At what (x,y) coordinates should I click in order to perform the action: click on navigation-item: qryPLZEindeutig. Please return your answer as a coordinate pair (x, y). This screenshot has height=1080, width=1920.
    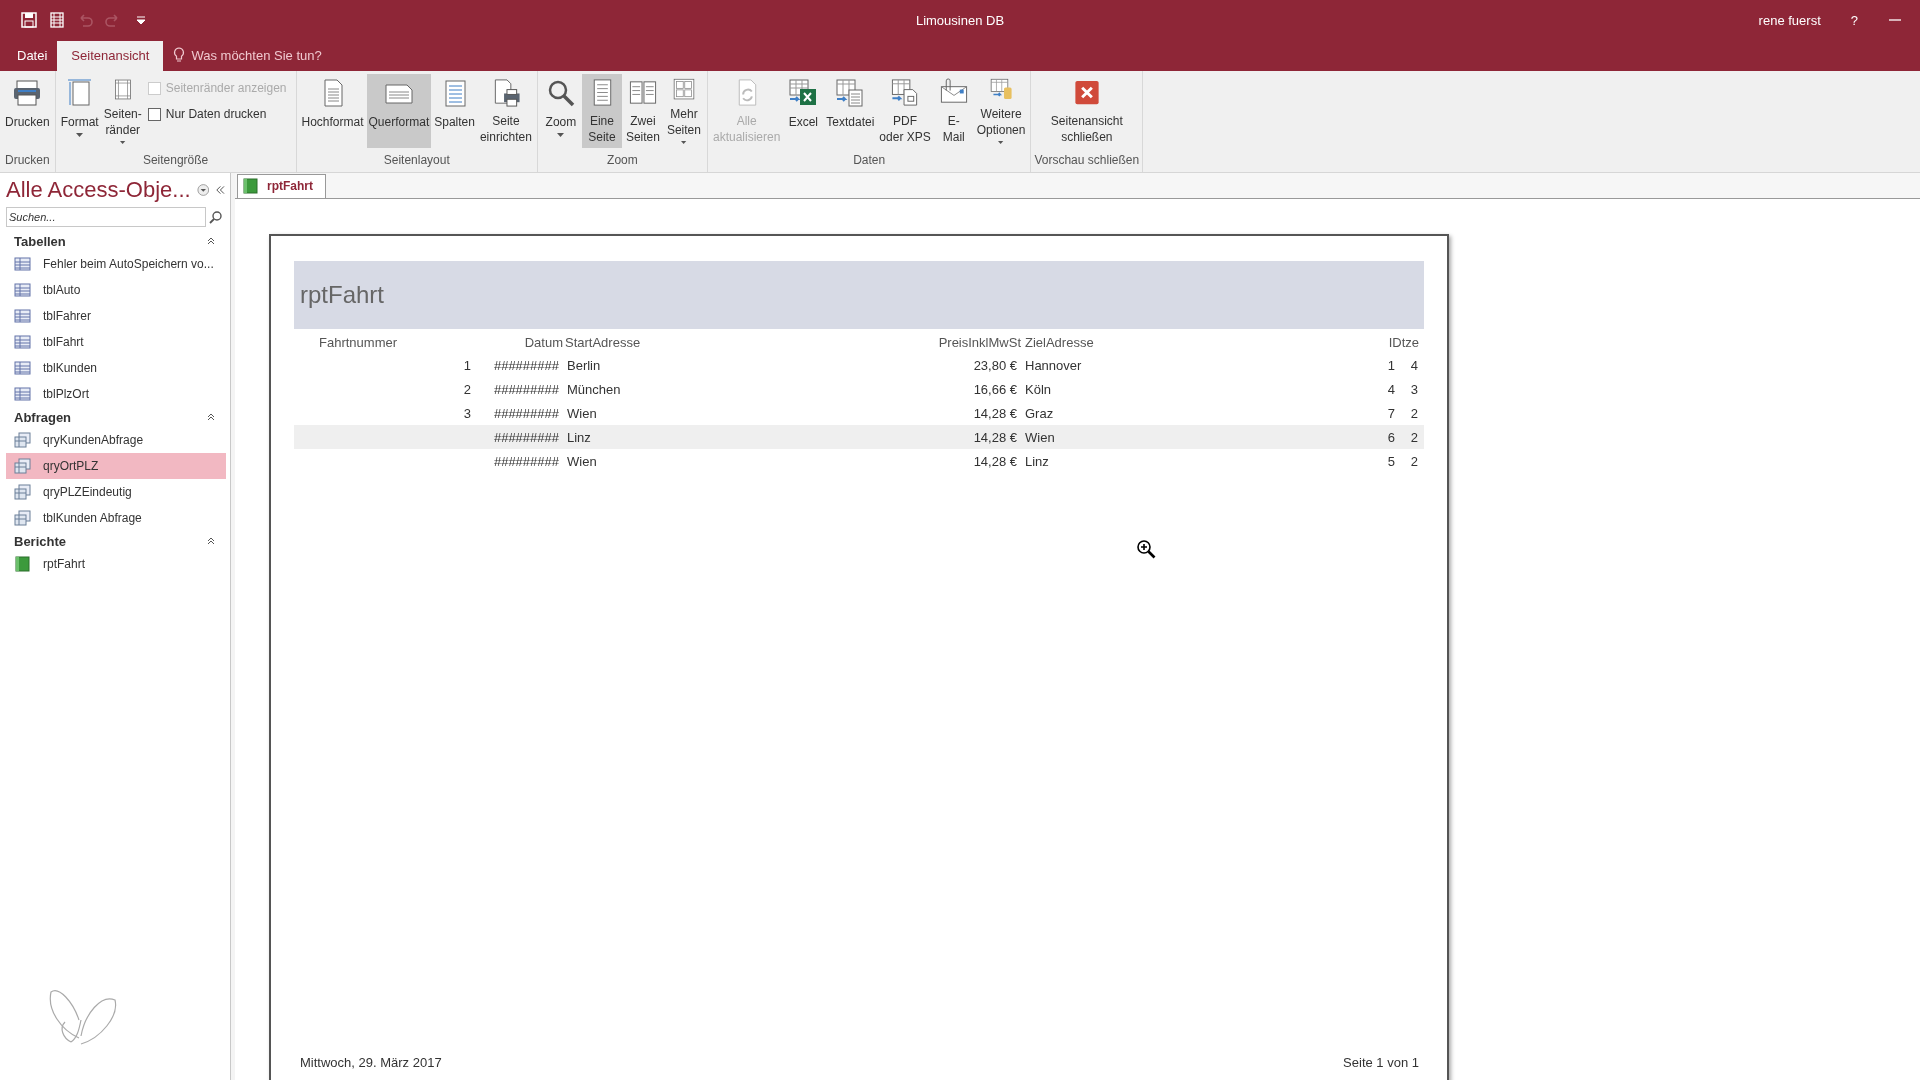
    Looking at the image, I should click on (116, 492).